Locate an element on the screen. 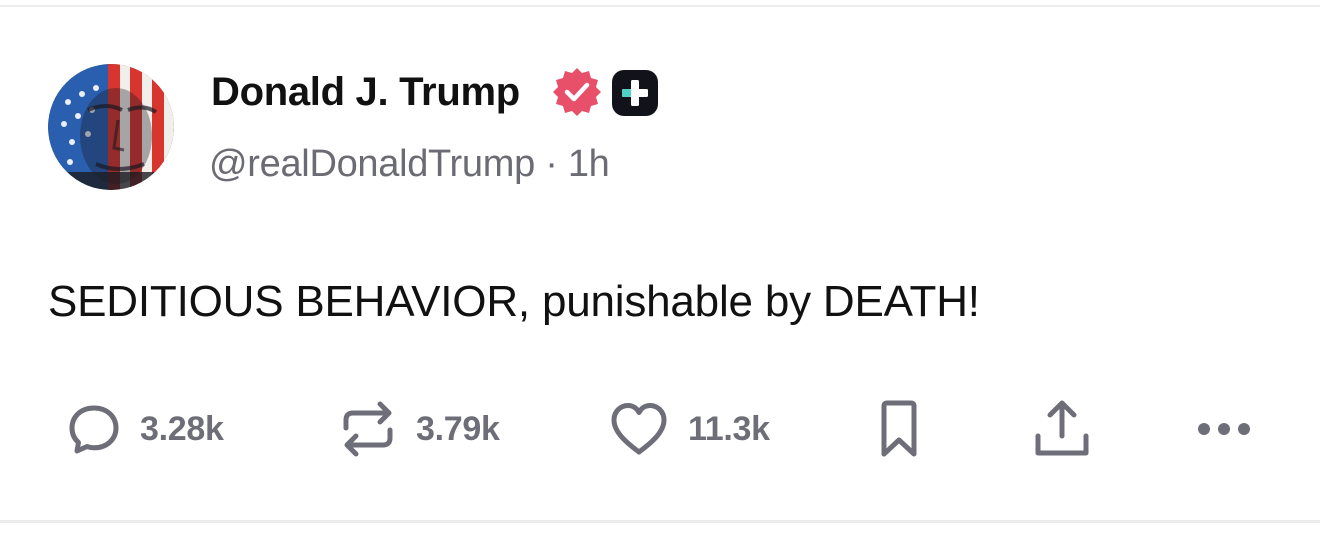 This screenshot has height=558, width=1320. author-handle: @realDonaldTrump is located at coordinates (372, 164).